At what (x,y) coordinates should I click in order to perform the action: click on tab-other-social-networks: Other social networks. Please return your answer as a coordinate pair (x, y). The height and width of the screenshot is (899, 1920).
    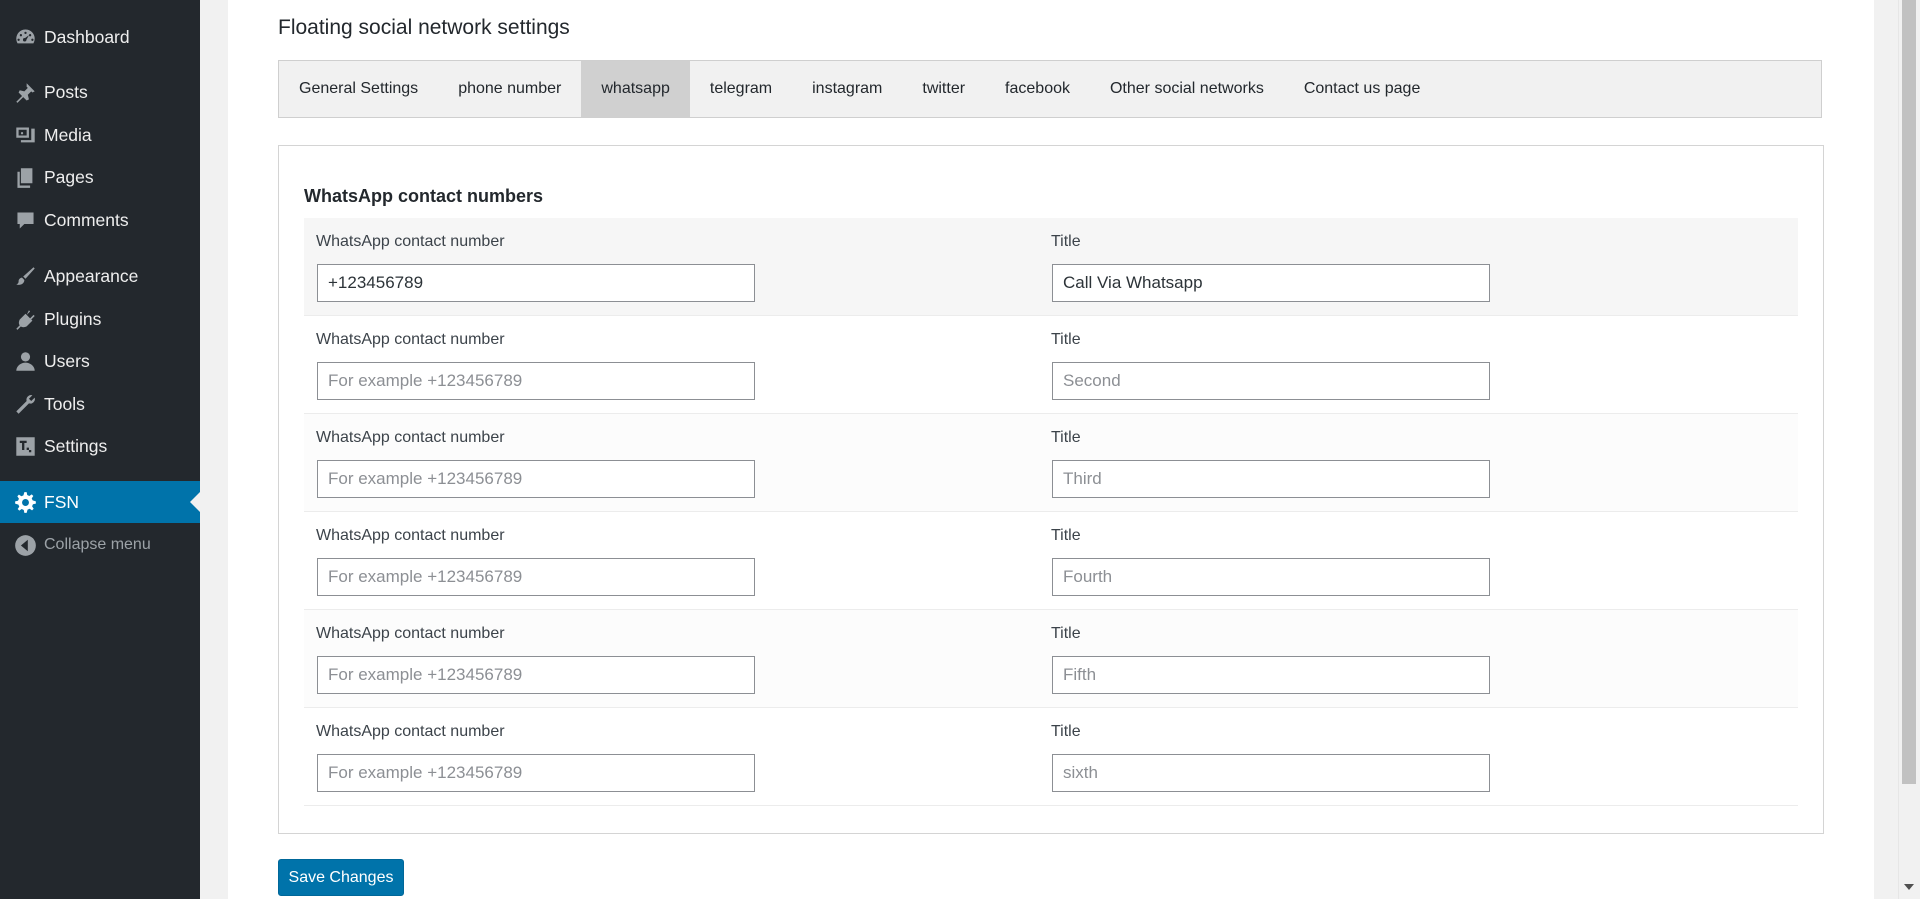
    Looking at the image, I should click on (1187, 89).